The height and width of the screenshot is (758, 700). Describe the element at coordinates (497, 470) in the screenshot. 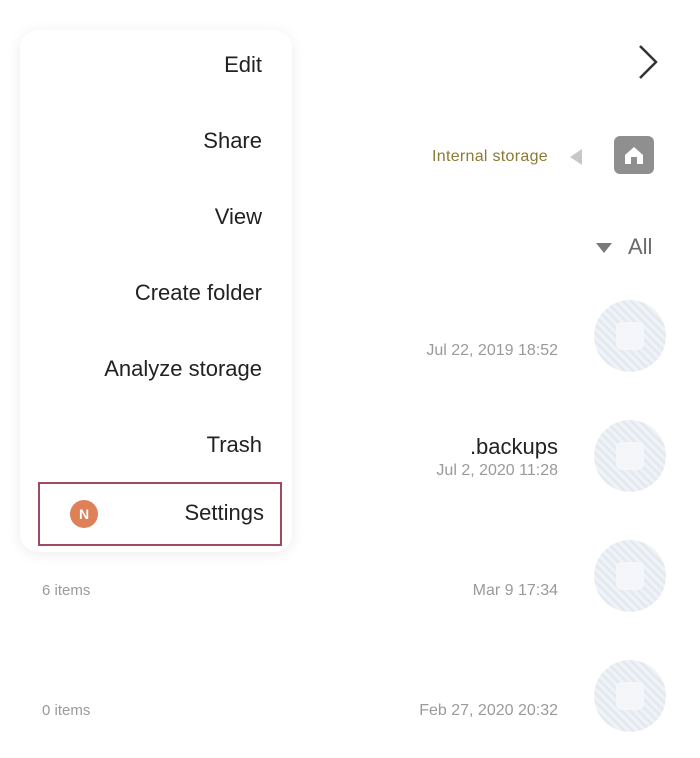

I see `file-date: Jul 2, 2020 11:28` at that location.